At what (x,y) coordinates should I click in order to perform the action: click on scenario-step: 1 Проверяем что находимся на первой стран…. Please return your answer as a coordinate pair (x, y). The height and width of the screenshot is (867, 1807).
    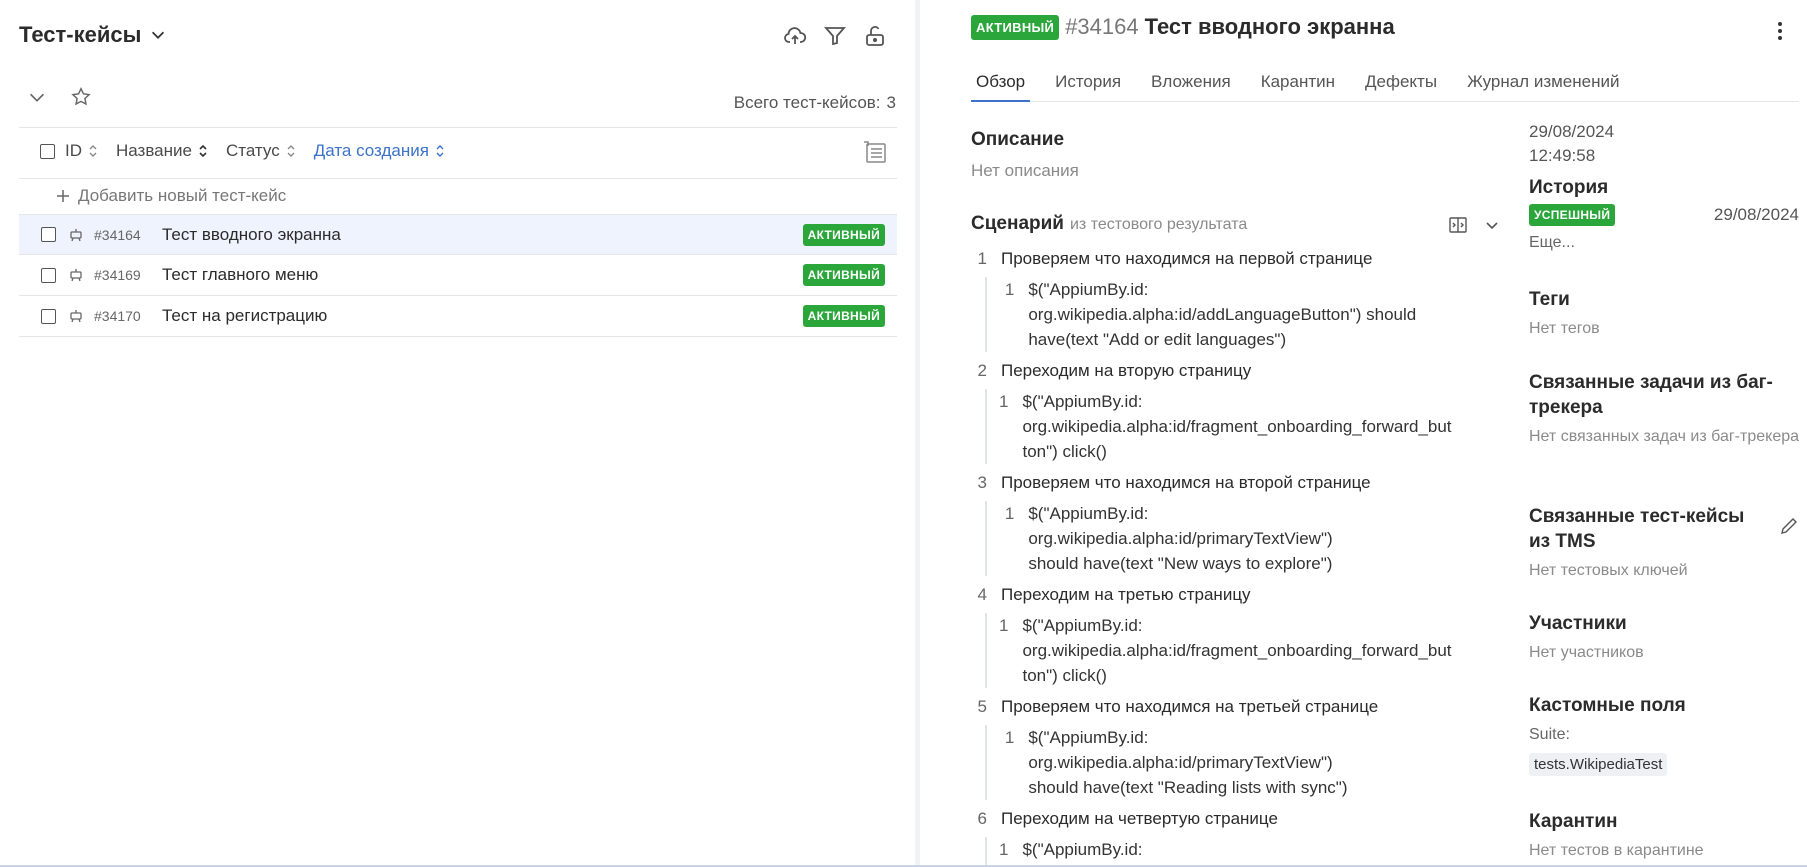
    Looking at the image, I should click on (1201, 299).